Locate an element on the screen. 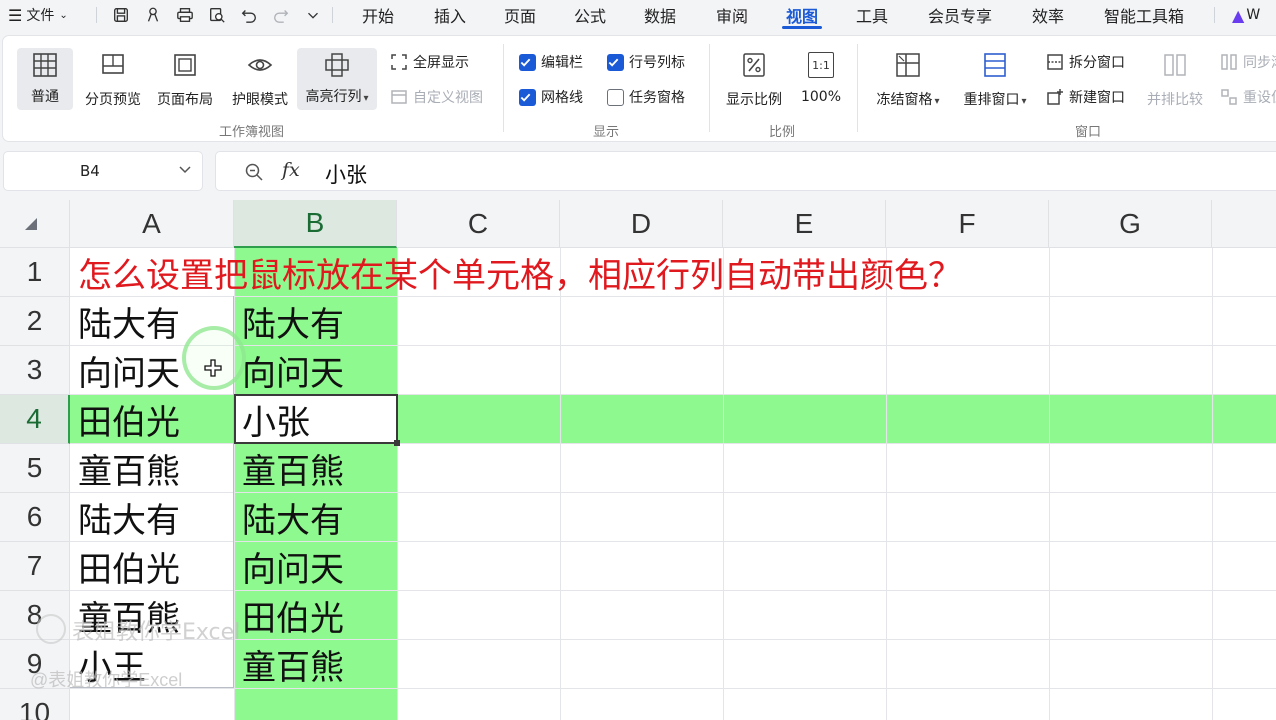 Image resolution: width=1276 pixels, height=720 pixels. normal-view-button: 普通 is located at coordinates (45, 79).